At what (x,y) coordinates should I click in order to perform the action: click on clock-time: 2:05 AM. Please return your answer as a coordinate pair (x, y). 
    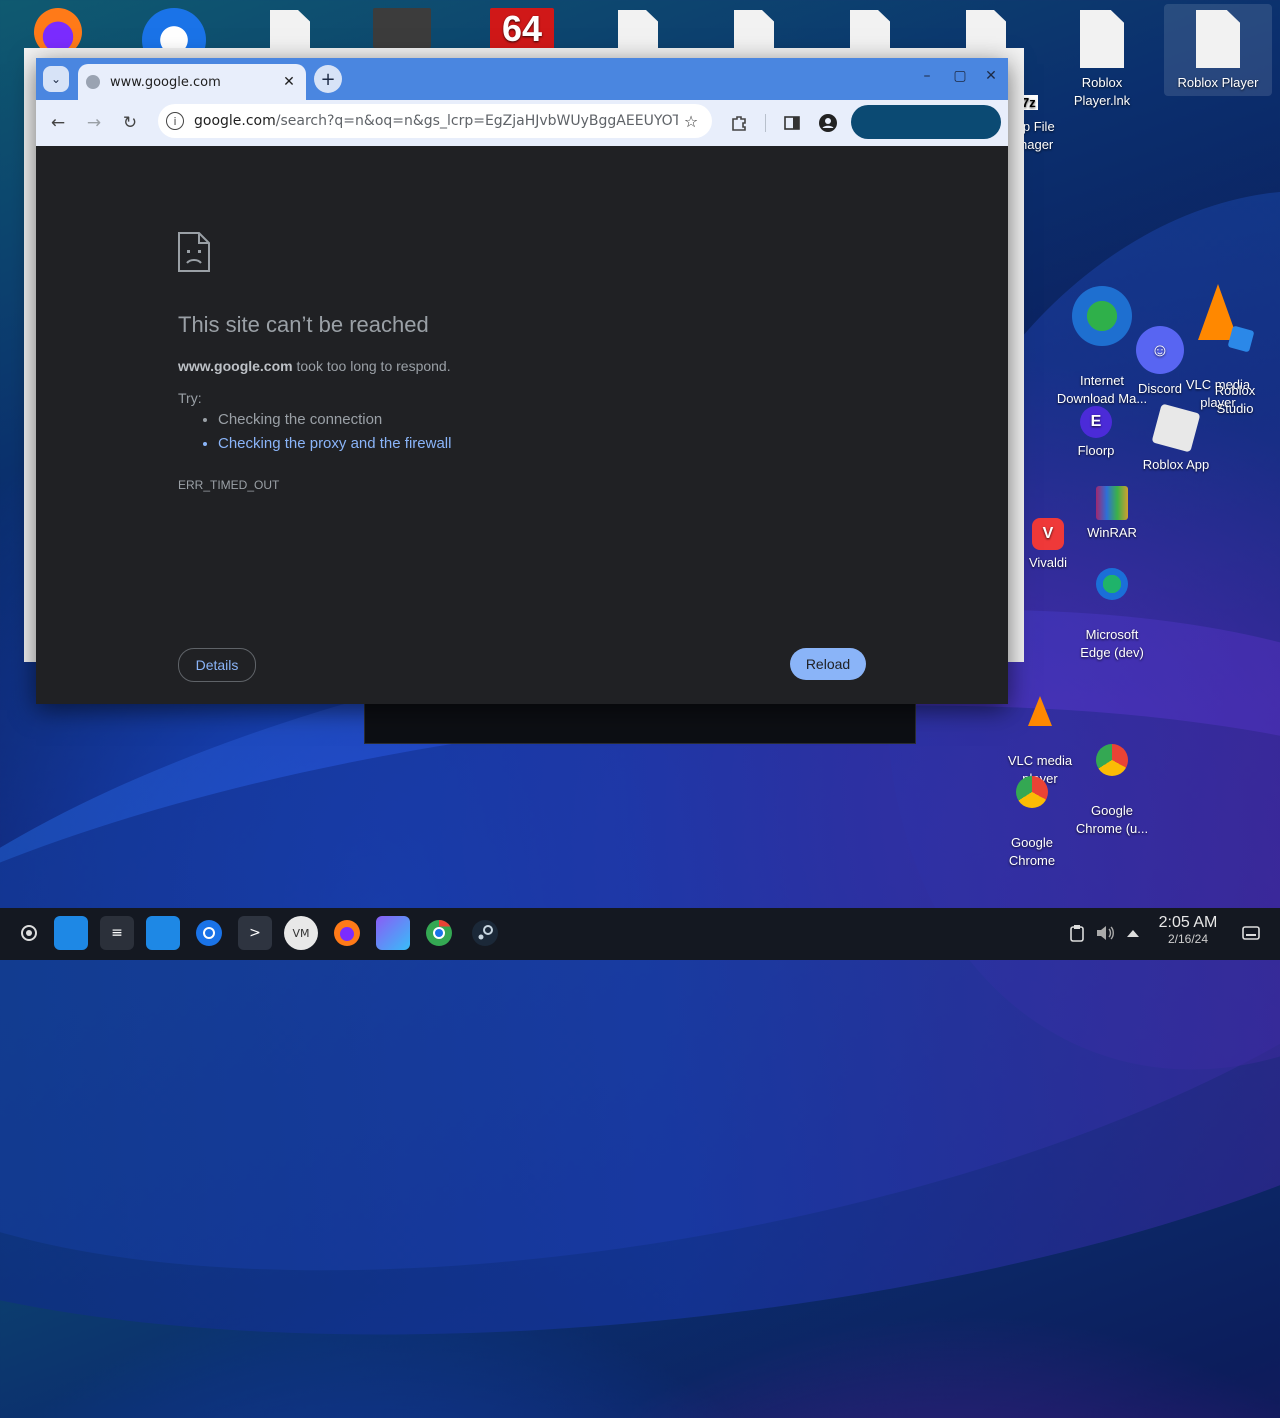
    Looking at the image, I should click on (1188, 922).